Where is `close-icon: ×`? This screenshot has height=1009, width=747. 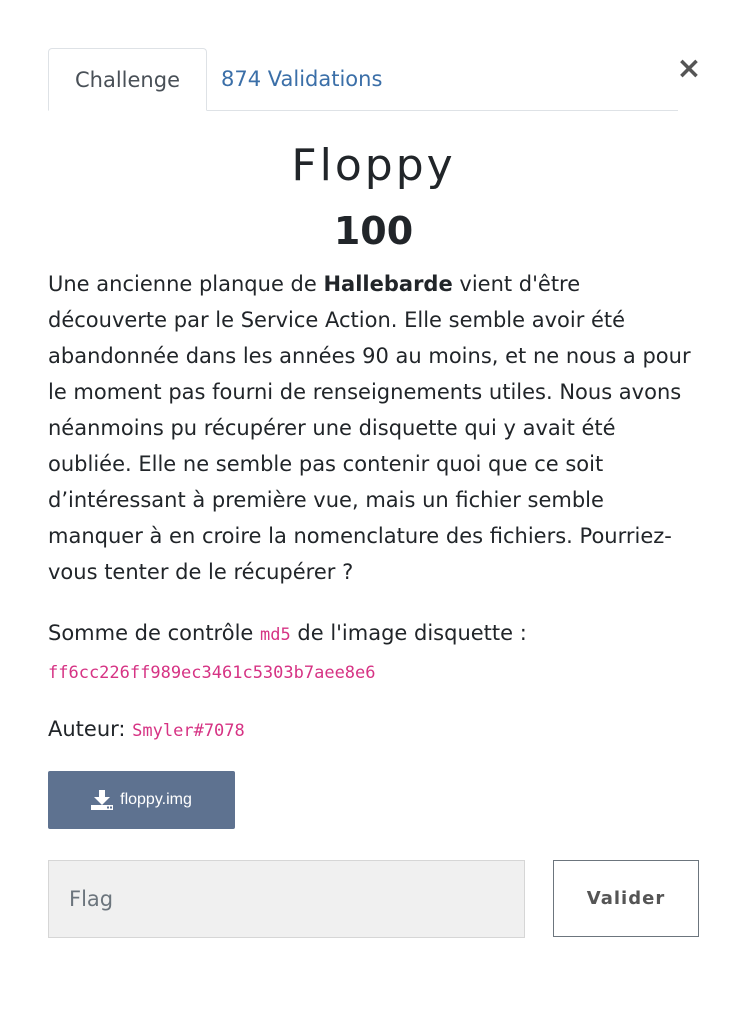
close-icon: × is located at coordinates (689, 69).